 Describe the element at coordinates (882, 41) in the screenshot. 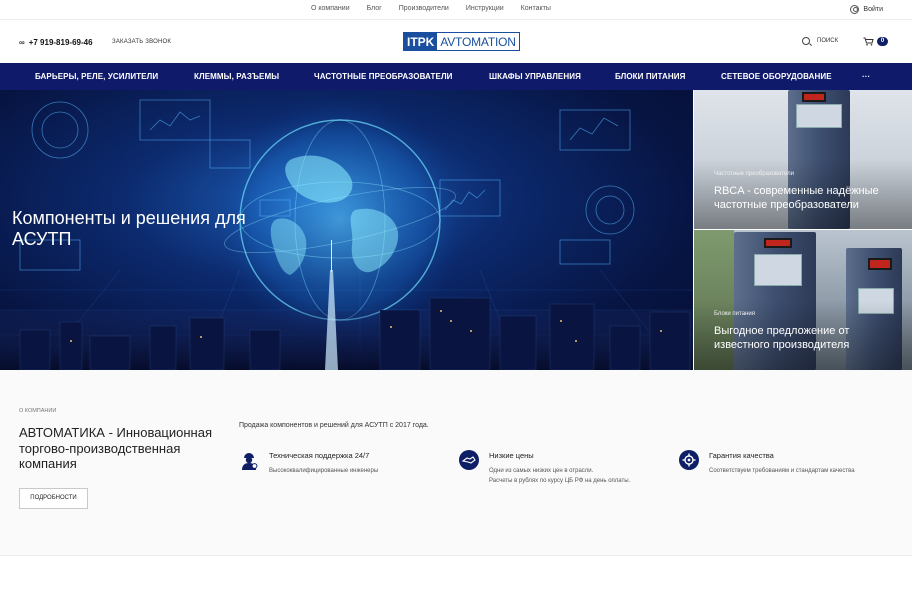

I see `cart-count-badge: 0` at that location.